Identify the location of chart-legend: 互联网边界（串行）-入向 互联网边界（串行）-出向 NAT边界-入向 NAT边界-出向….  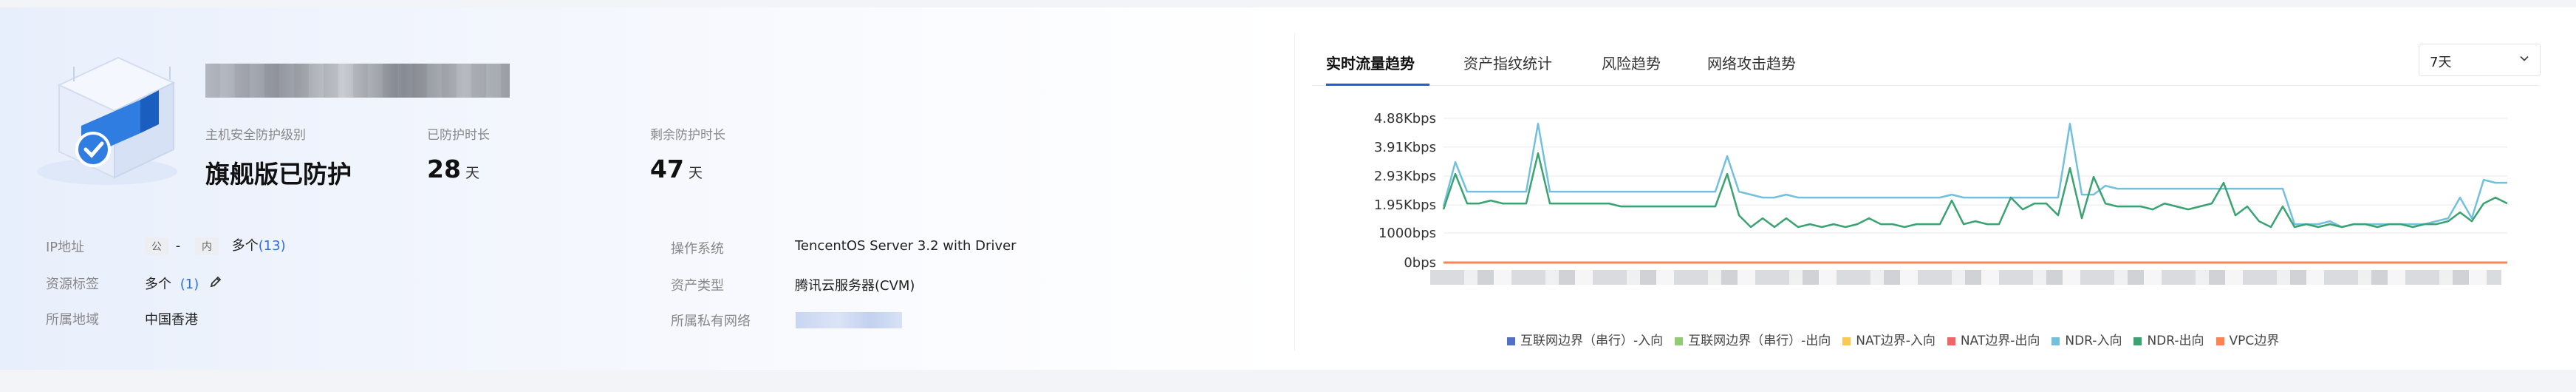
(1969, 339).